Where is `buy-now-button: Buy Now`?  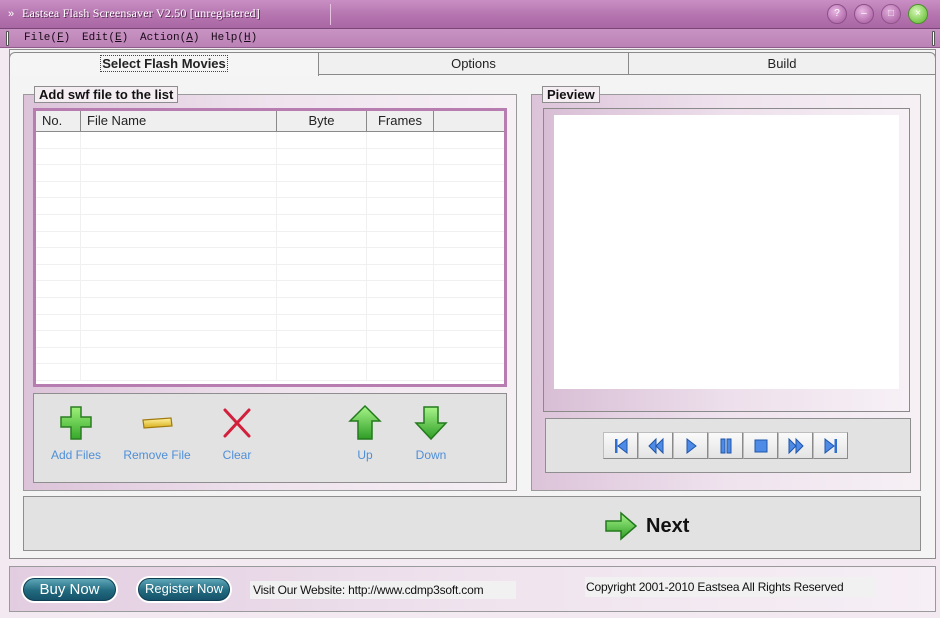
buy-now-button: Buy Now is located at coordinates (69, 589).